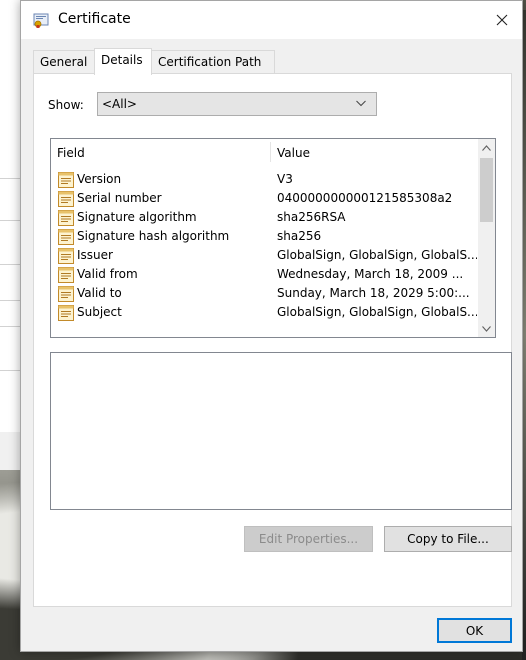 This screenshot has width=526, height=660. What do you see at coordinates (107, 274) in the screenshot?
I see `row-field: Valid from` at bounding box center [107, 274].